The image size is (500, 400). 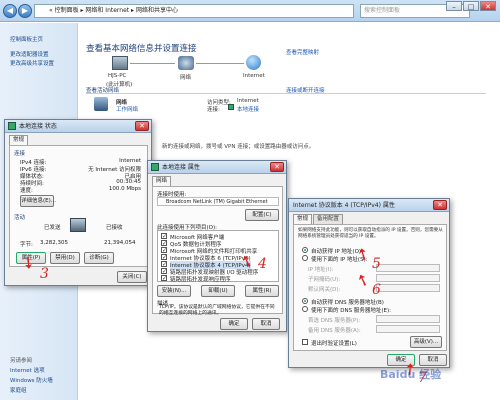 I want to click on close-button: ✕, so click(x=488, y=6).